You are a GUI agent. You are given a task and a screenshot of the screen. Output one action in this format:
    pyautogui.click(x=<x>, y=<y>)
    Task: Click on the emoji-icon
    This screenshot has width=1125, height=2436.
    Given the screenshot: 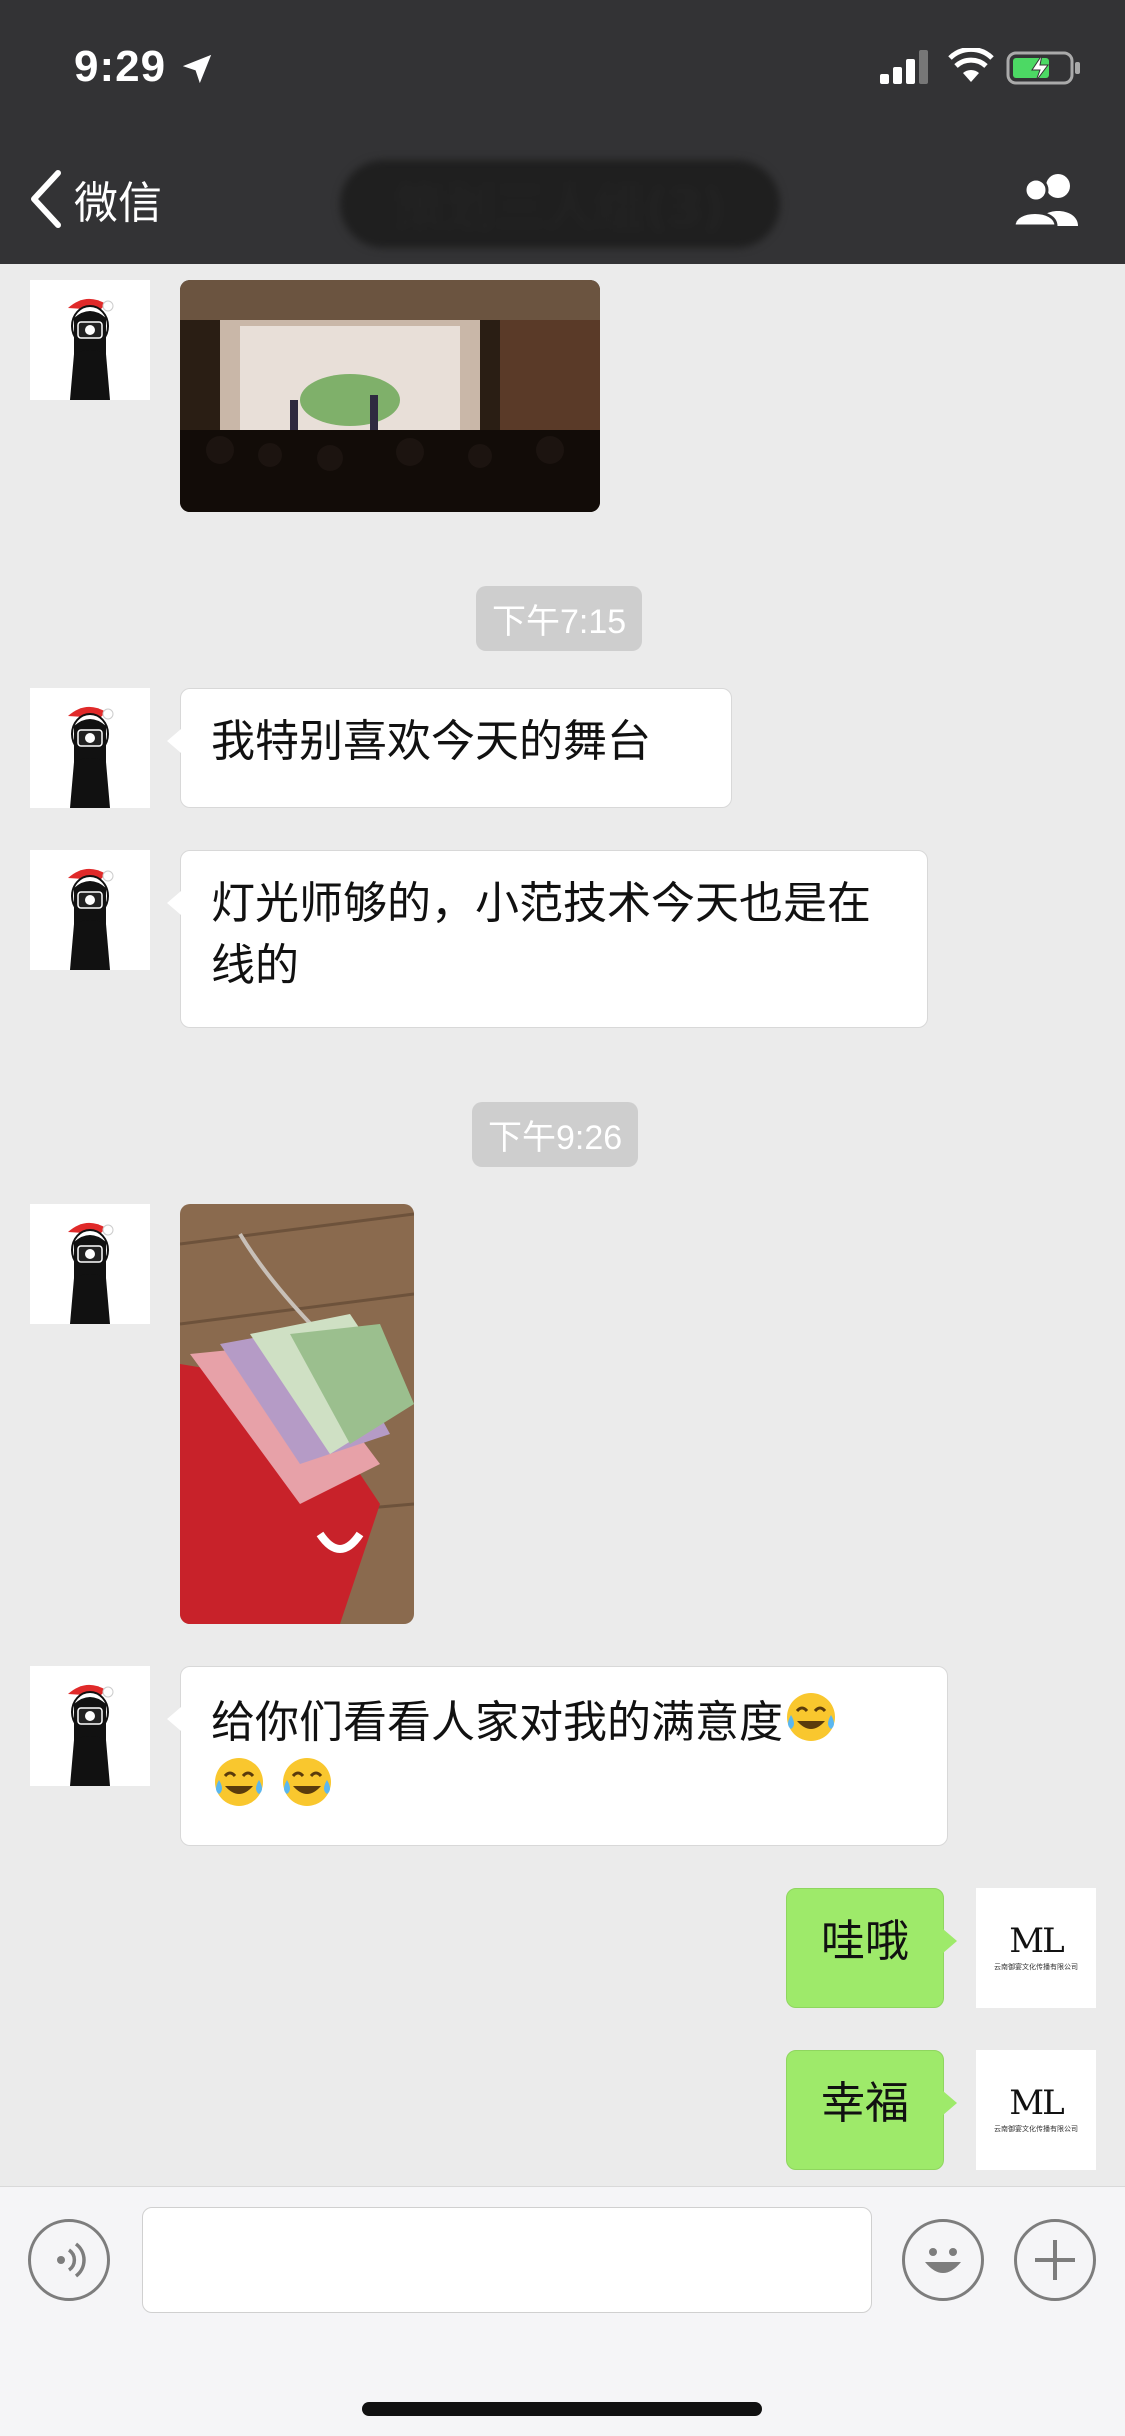 What is the action you would take?
    pyautogui.click(x=943, y=2260)
    